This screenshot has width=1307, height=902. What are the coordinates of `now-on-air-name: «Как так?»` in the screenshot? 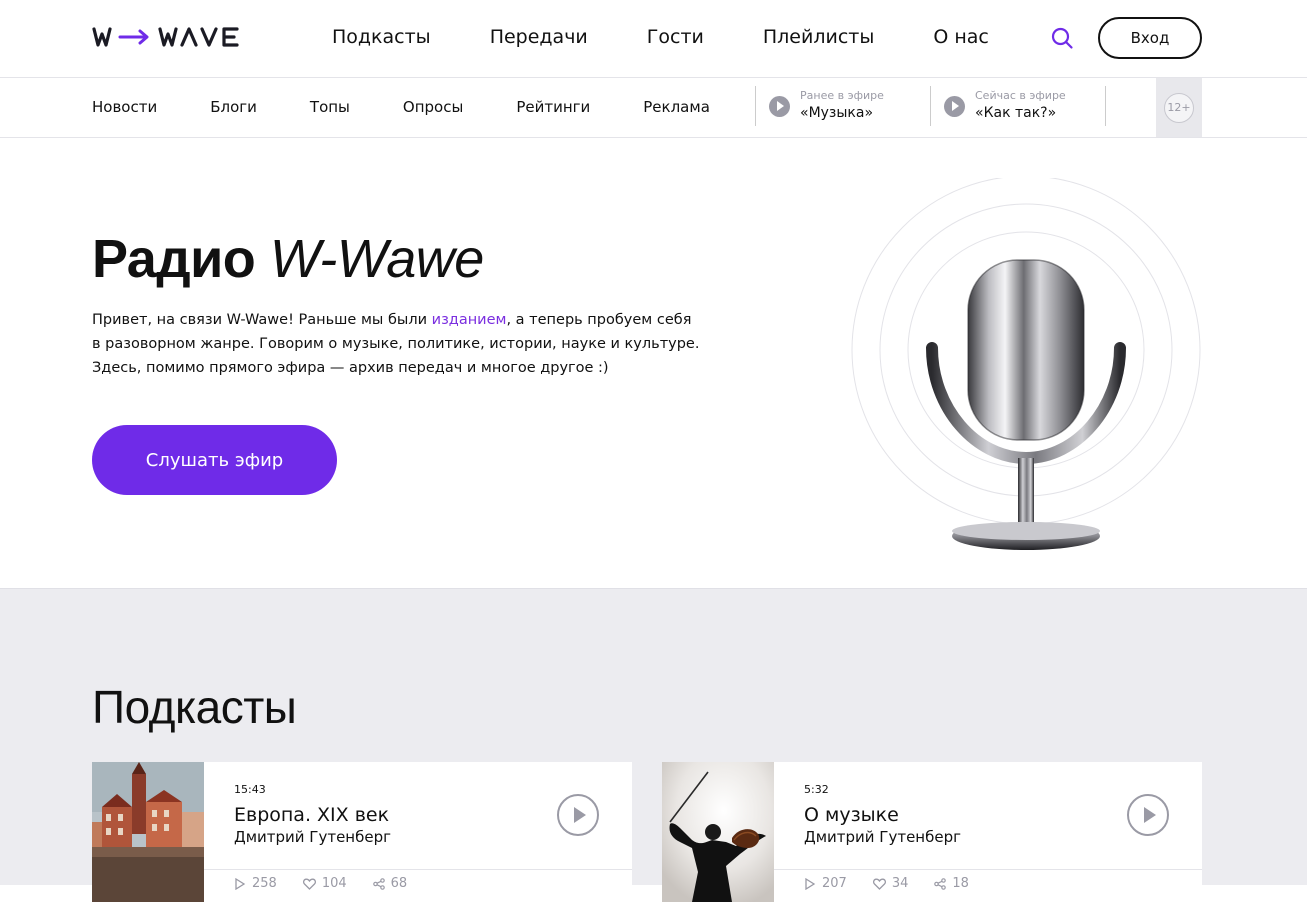 It's located at (1016, 113).